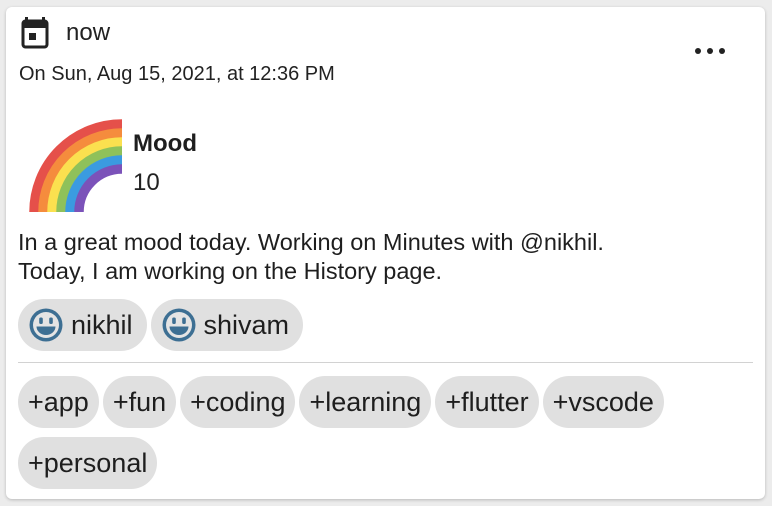 This screenshot has width=772, height=506. I want to click on tag-chip-app: +app, so click(58, 402).